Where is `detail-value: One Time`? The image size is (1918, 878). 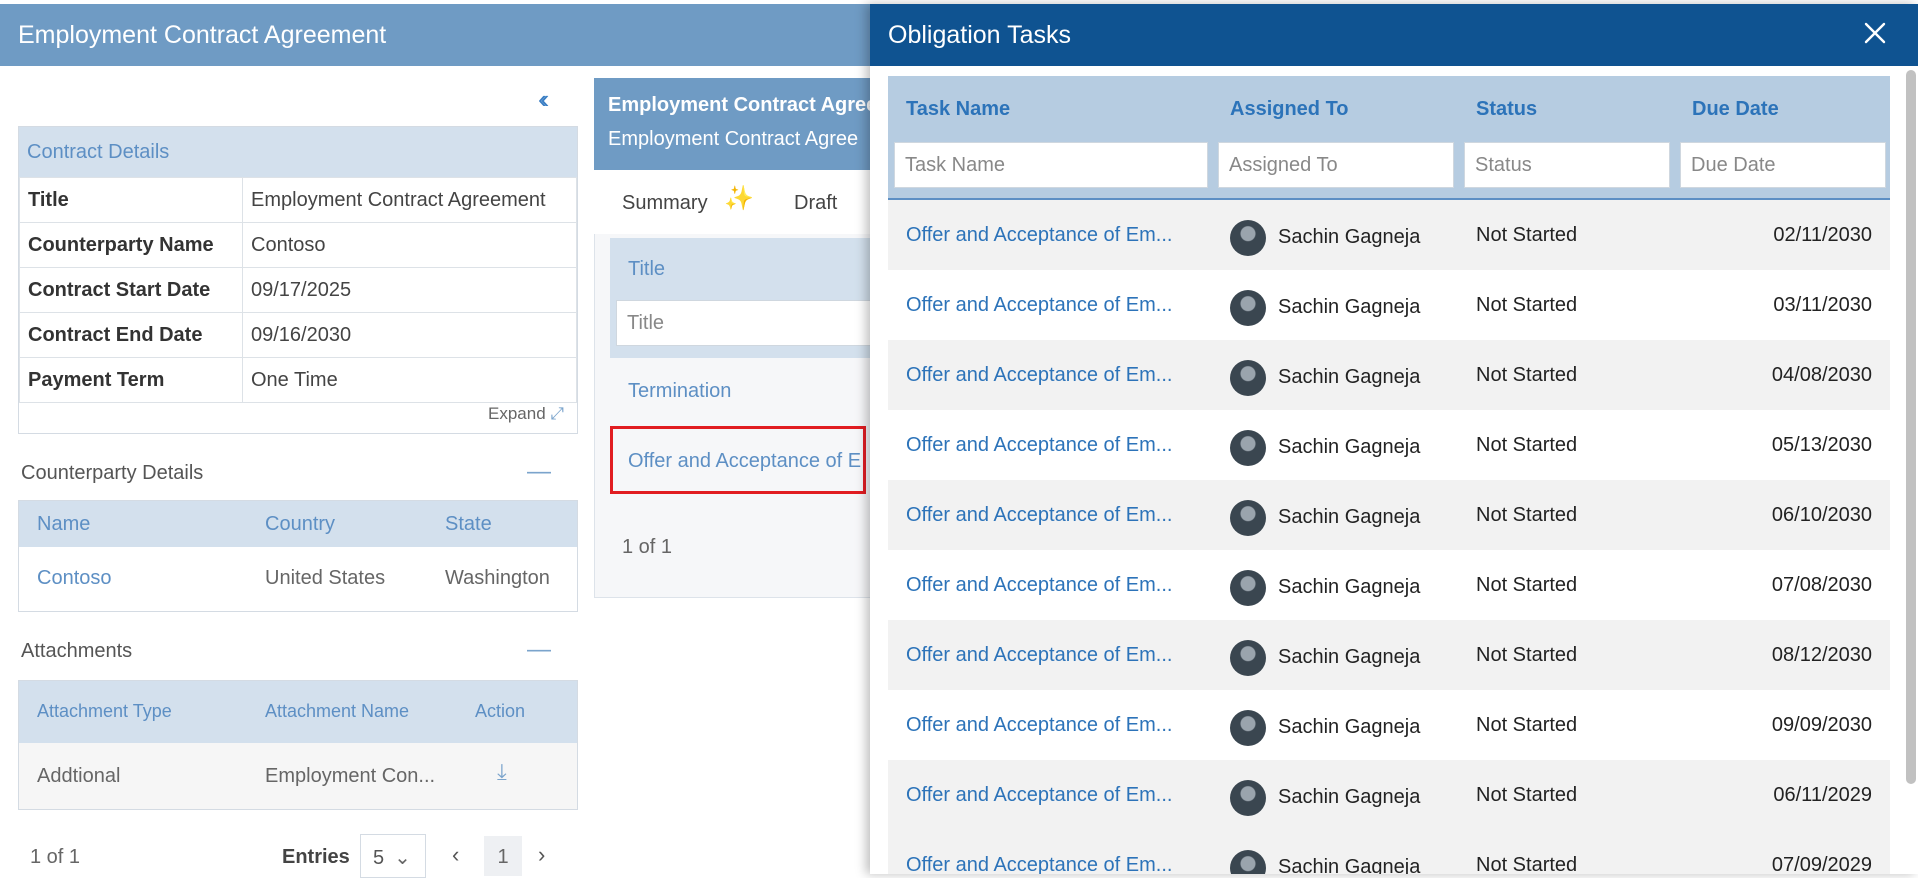 detail-value: One Time is located at coordinates (409, 380).